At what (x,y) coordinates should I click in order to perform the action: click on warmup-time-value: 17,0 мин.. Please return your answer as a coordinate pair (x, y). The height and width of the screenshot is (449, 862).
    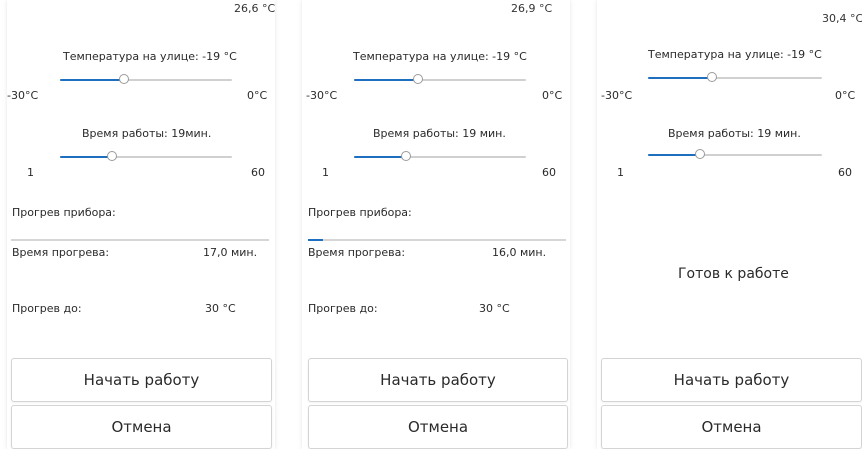
    Looking at the image, I should click on (230, 252).